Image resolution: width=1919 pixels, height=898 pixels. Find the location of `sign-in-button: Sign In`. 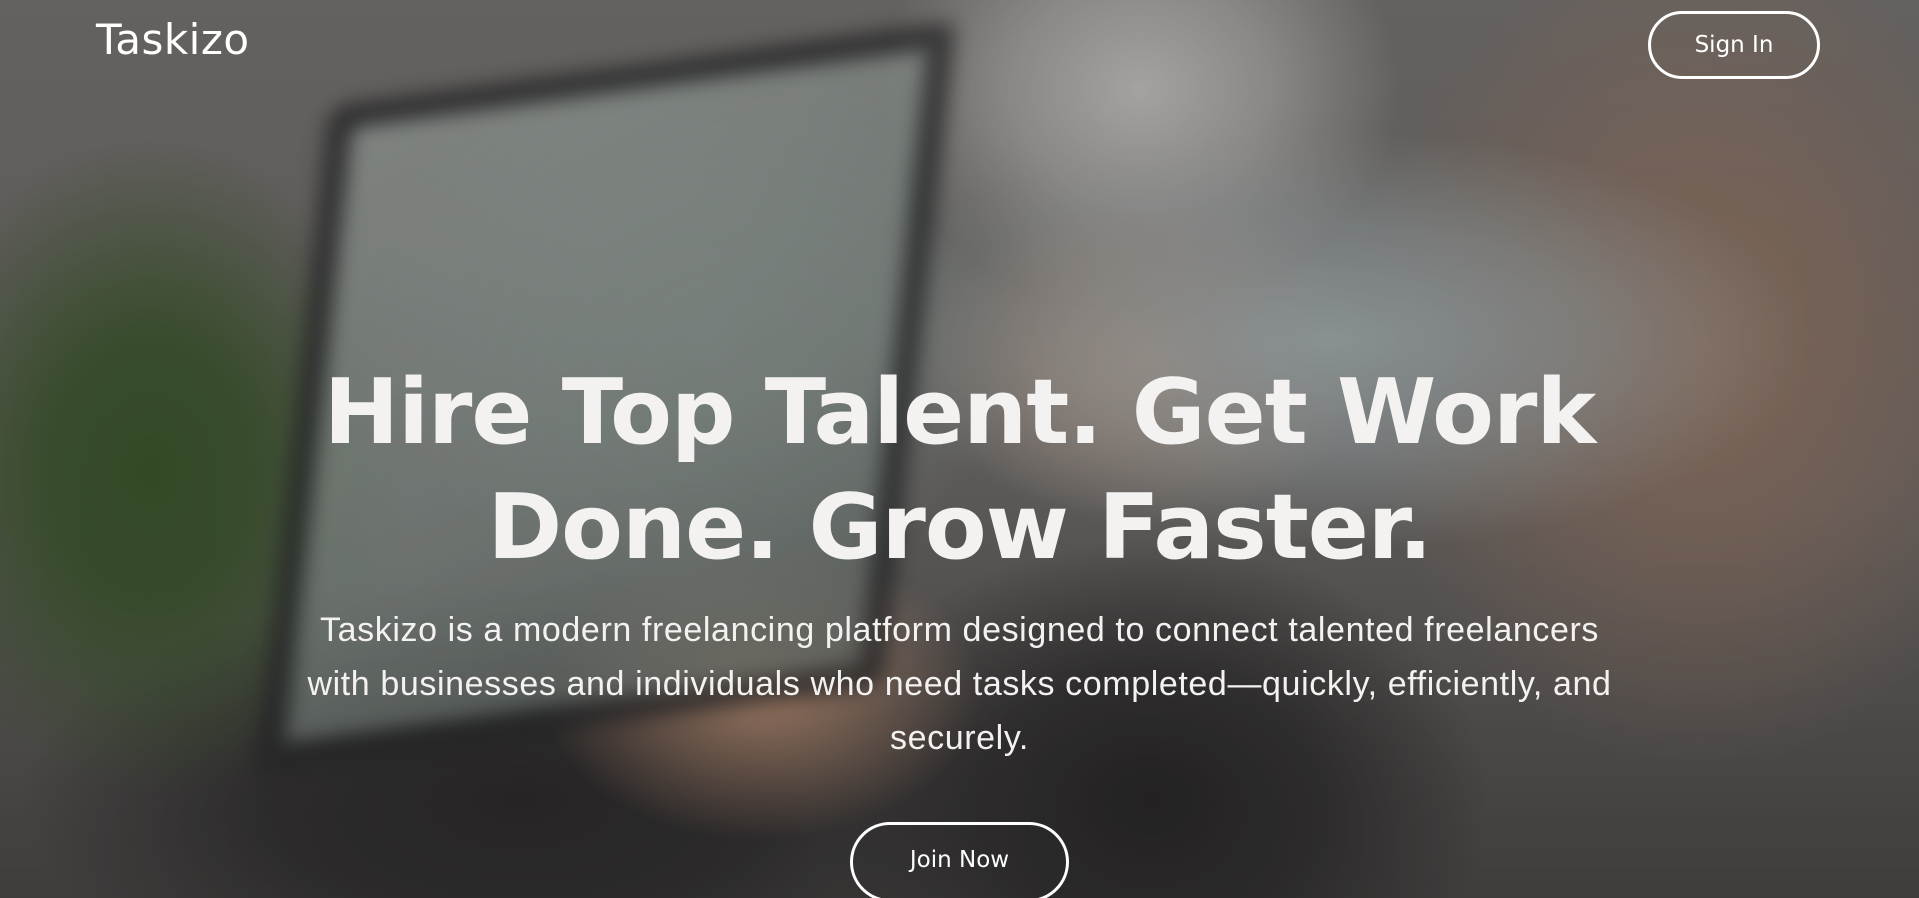

sign-in-button: Sign In is located at coordinates (1734, 45).